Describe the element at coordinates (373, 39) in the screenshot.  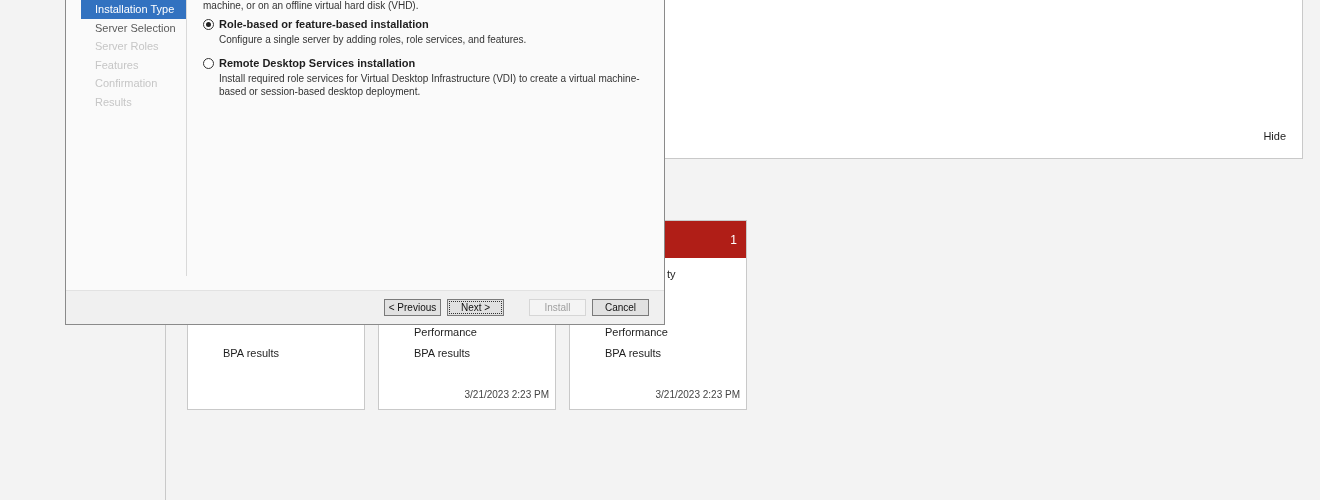
I see `option-description: Configure a single server by adding roles, role services, and features.` at that location.